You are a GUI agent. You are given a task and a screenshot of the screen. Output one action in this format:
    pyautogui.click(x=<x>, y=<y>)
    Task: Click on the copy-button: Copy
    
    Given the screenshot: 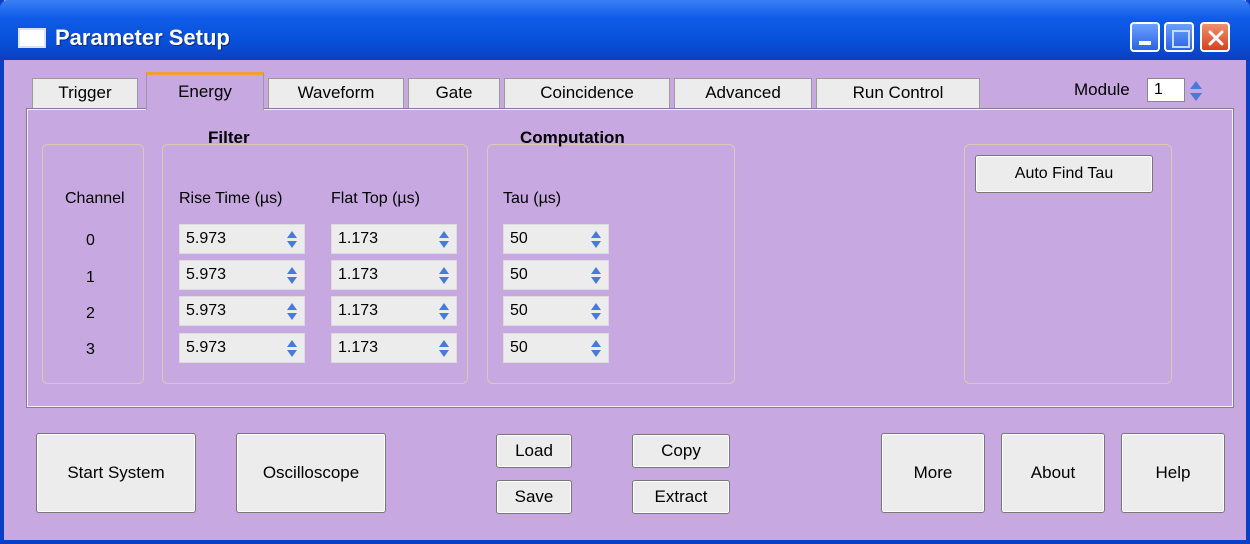 What is the action you would take?
    pyautogui.click(x=681, y=451)
    